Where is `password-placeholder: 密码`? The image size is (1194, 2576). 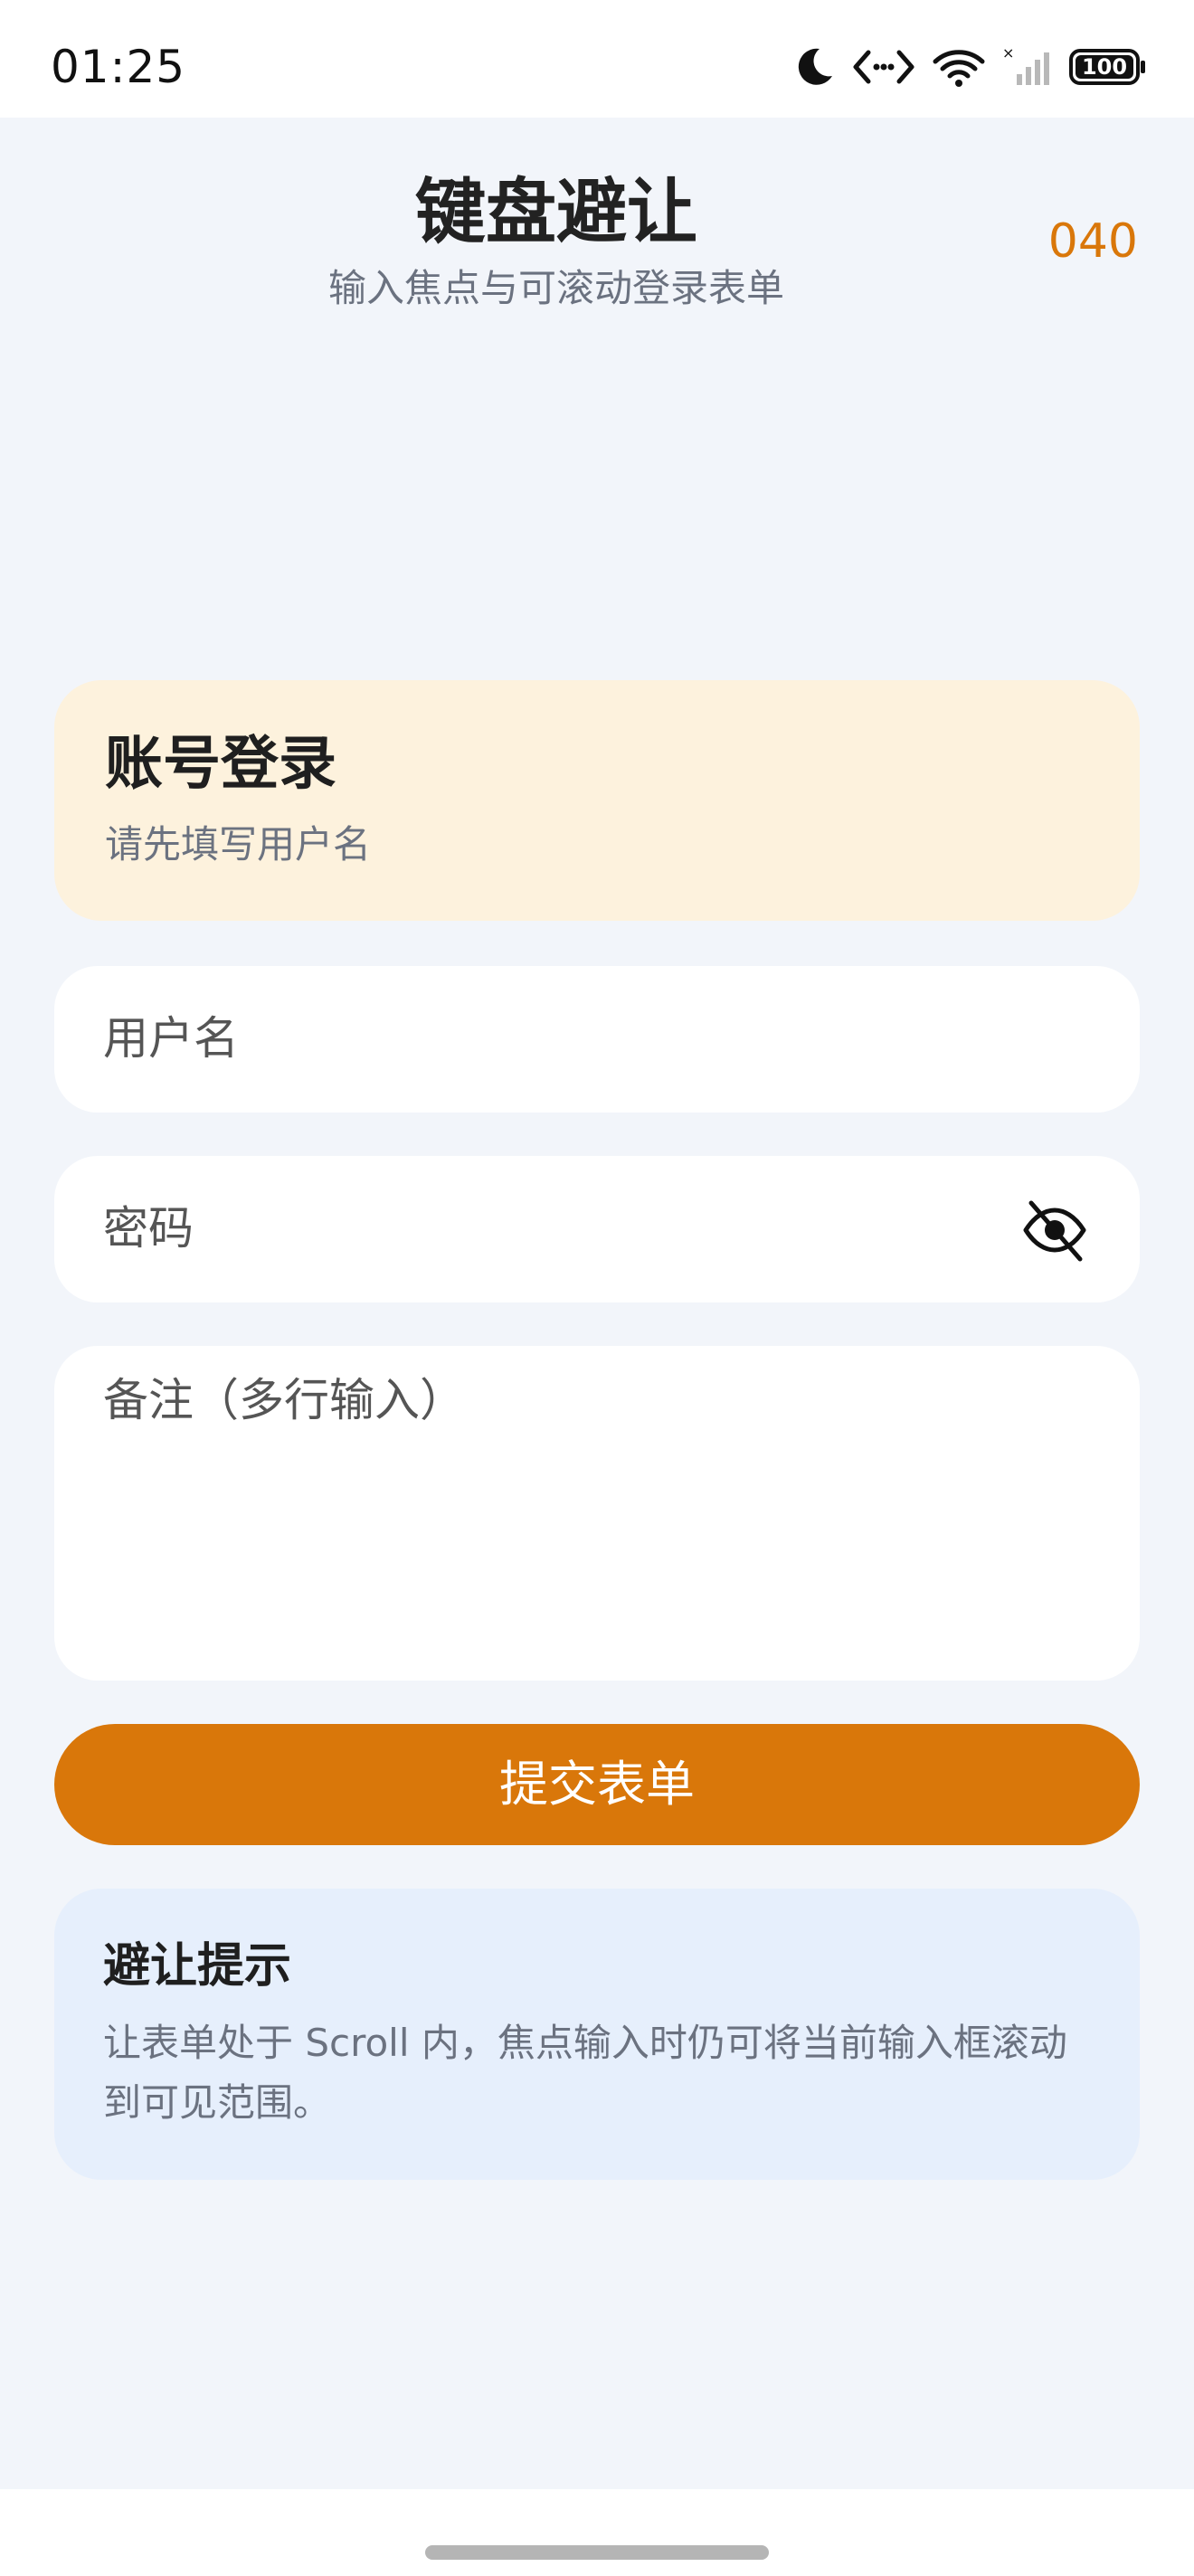 password-placeholder: 密码 is located at coordinates (148, 1229).